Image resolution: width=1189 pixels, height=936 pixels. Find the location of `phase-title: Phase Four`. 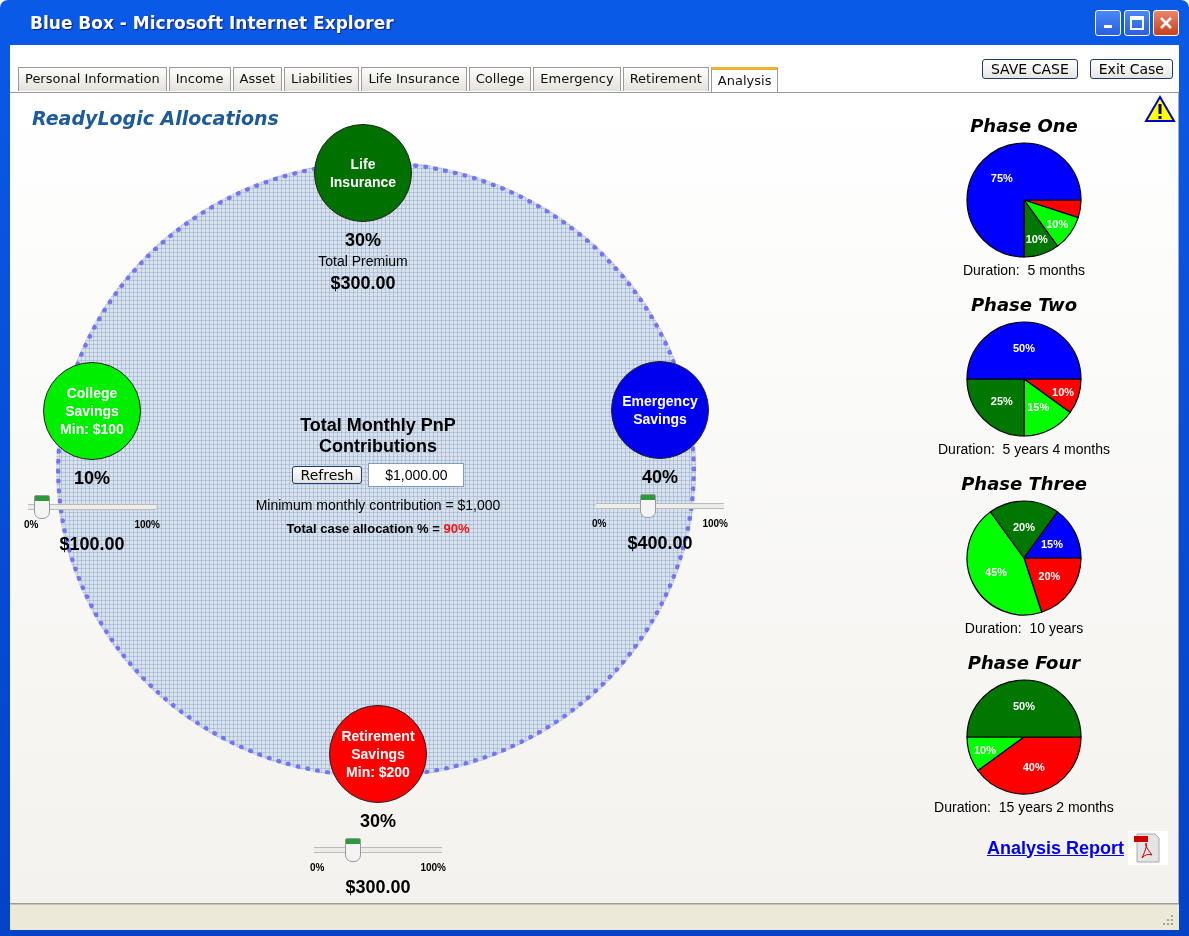

phase-title: Phase Four is located at coordinates (1024, 662).